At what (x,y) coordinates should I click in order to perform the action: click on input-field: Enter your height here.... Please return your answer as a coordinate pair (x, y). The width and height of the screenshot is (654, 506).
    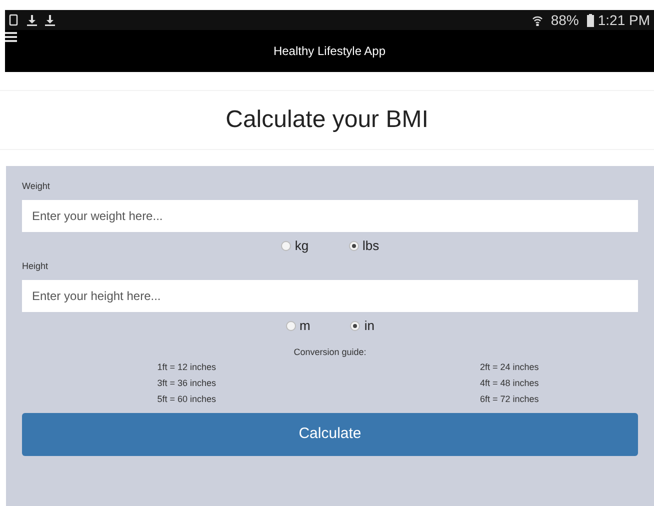
    Looking at the image, I should click on (330, 296).